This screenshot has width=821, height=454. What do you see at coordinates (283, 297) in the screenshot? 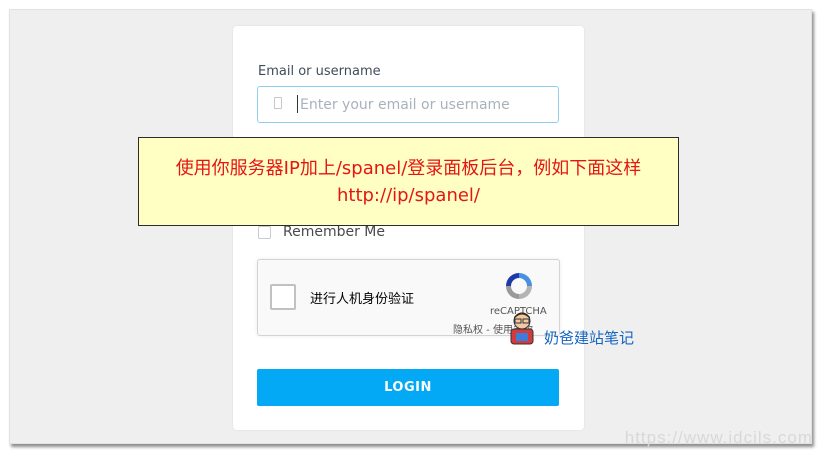
I see `recaptcha-checkbox` at bounding box center [283, 297].